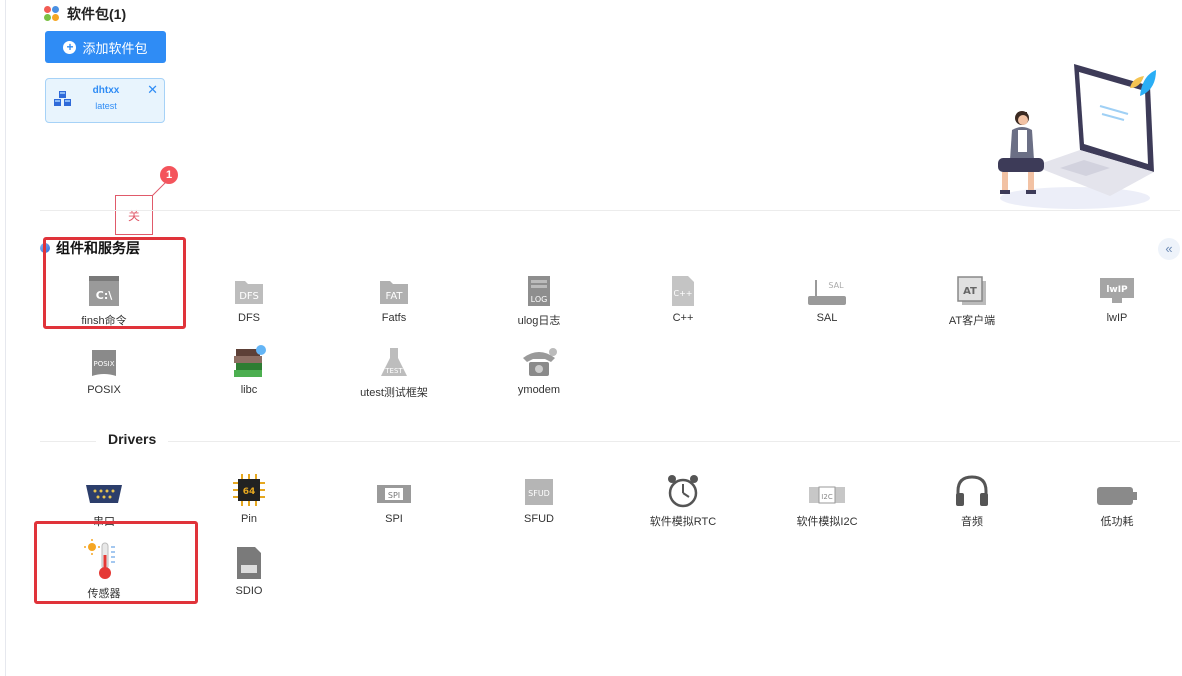  Describe the element at coordinates (683, 288) in the screenshot. I see `cpp-icon: C++` at that location.